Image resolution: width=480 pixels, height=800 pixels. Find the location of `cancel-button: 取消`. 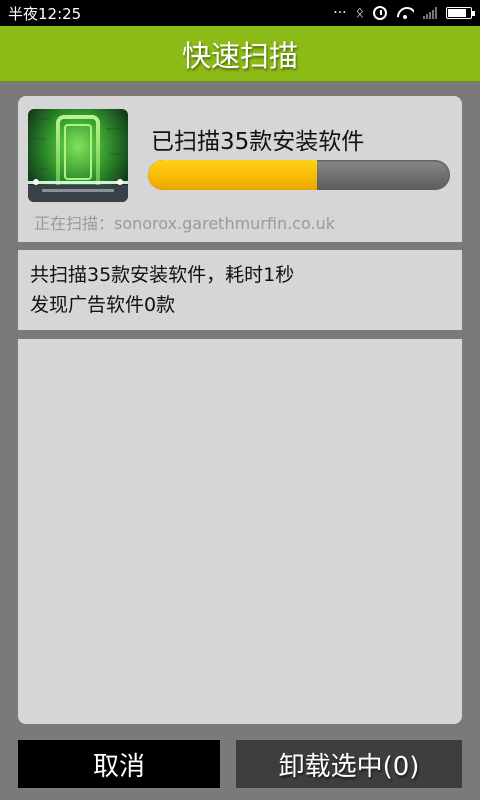

cancel-button: 取消 is located at coordinates (119, 764).